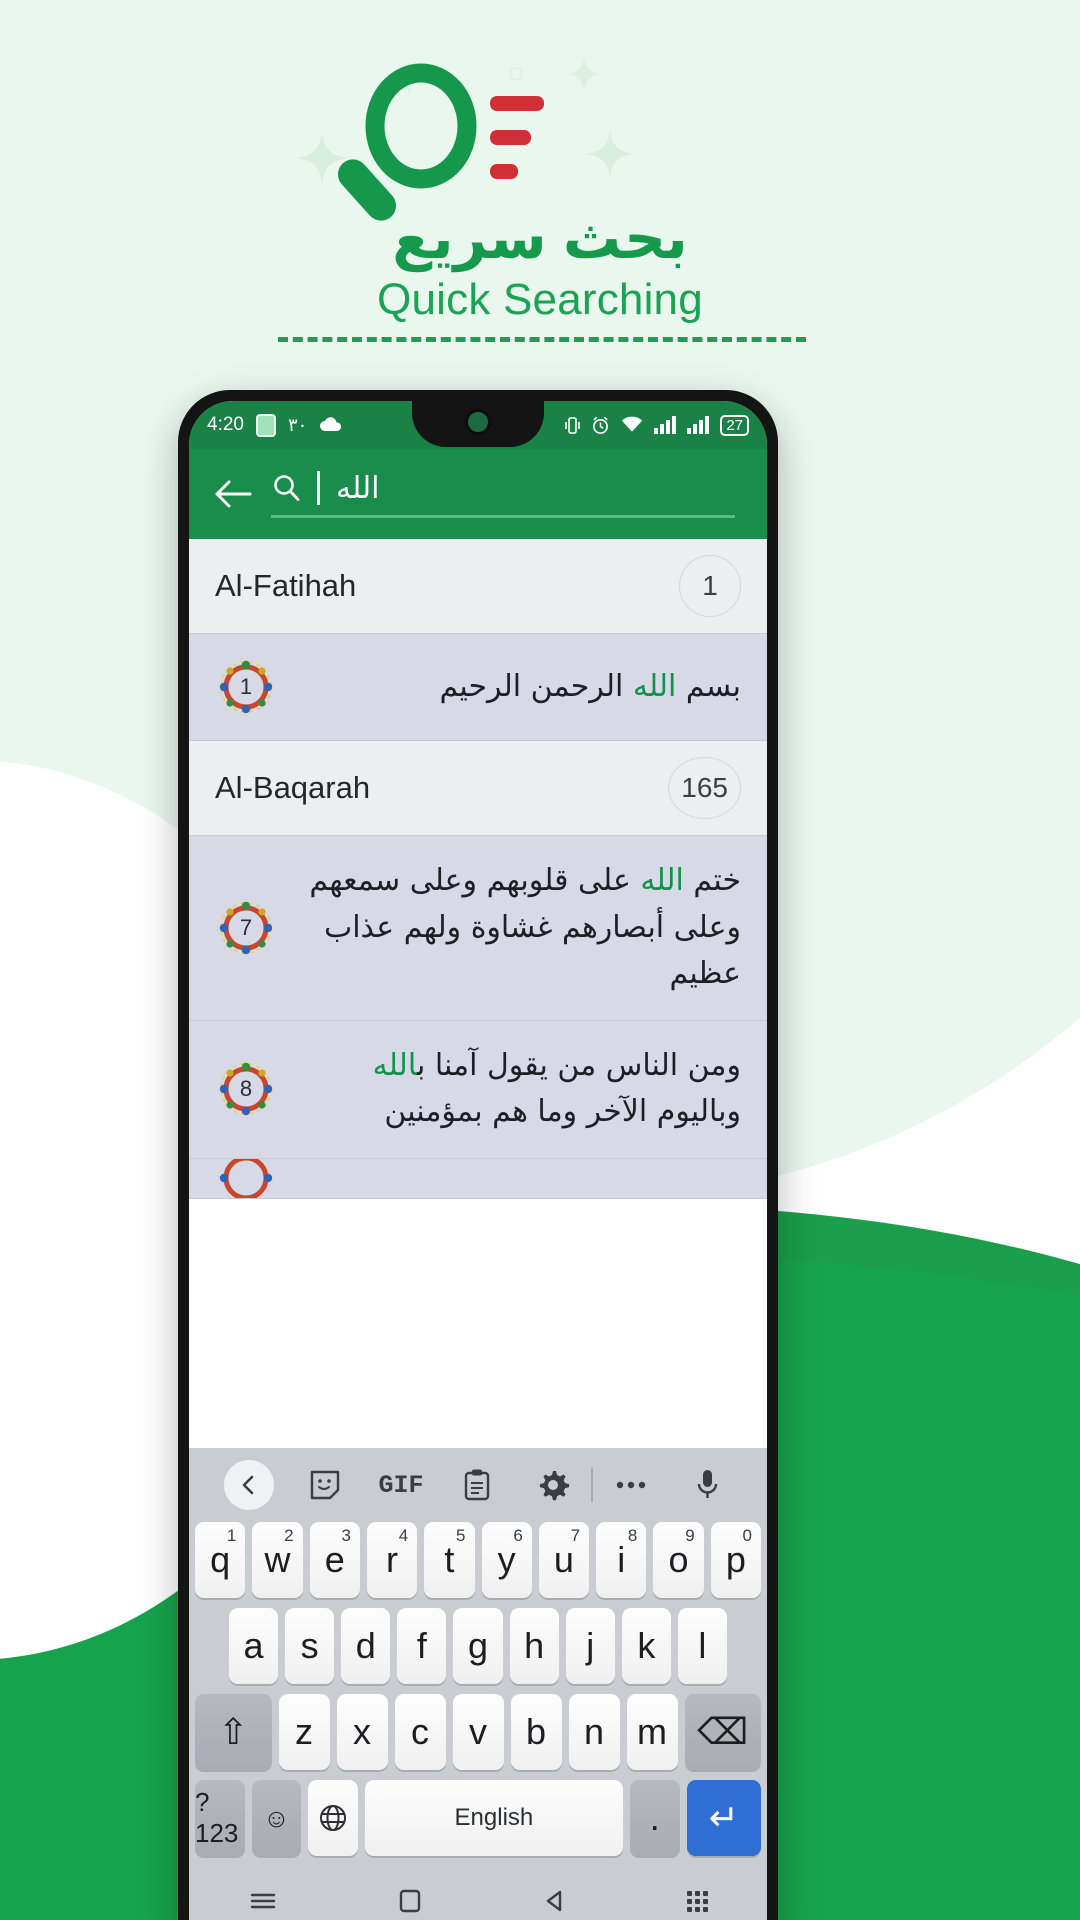  What do you see at coordinates (723, 1818) in the screenshot?
I see `enter-key: ↵` at bounding box center [723, 1818].